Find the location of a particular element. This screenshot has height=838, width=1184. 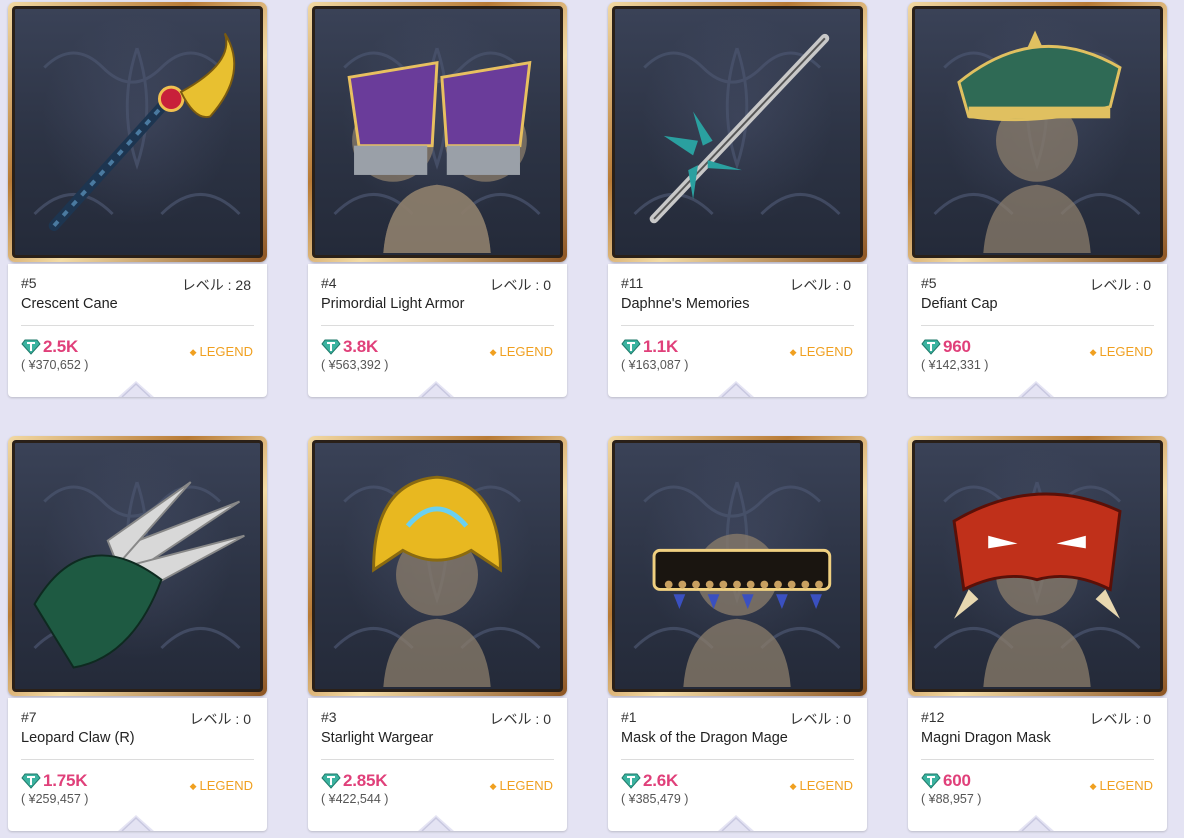

claw-icon is located at coordinates (139, 575).